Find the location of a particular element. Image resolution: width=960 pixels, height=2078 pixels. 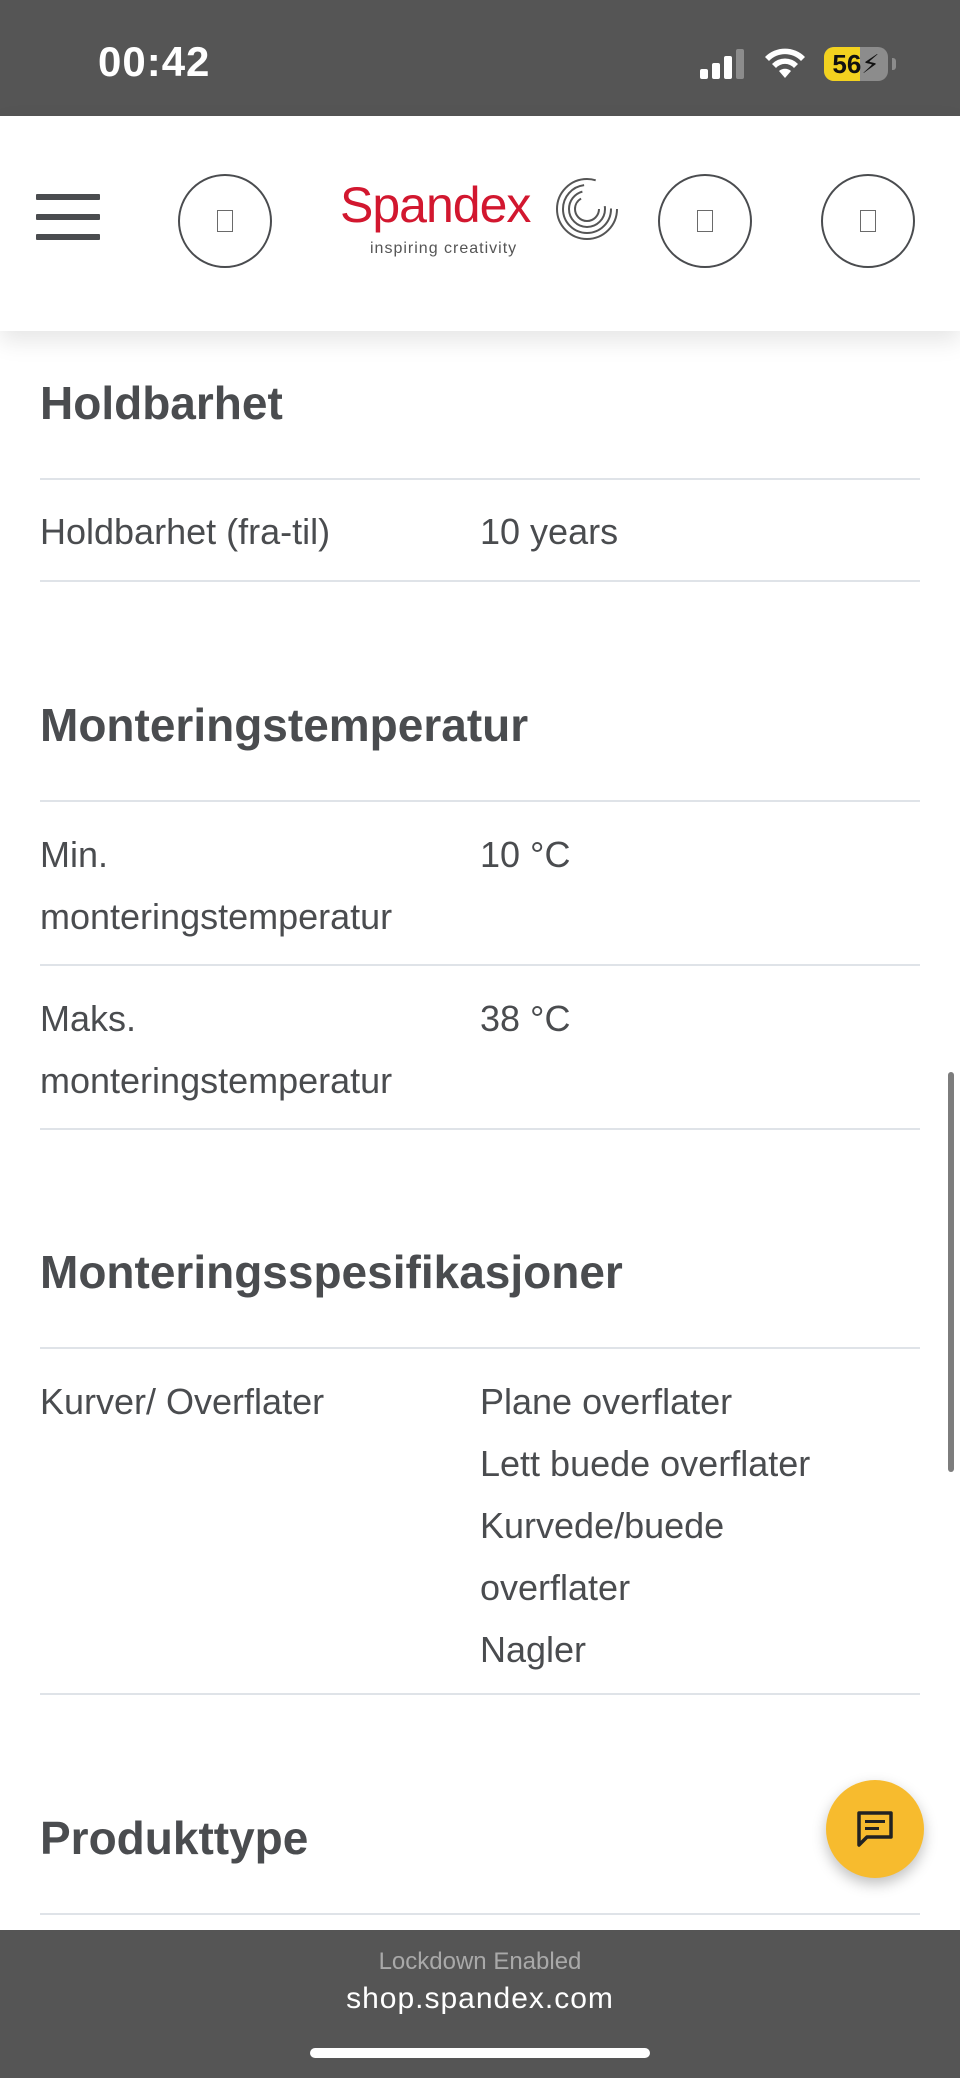

section-title-monteringstemperatur: Monteringstemperatur is located at coordinates (284, 725).